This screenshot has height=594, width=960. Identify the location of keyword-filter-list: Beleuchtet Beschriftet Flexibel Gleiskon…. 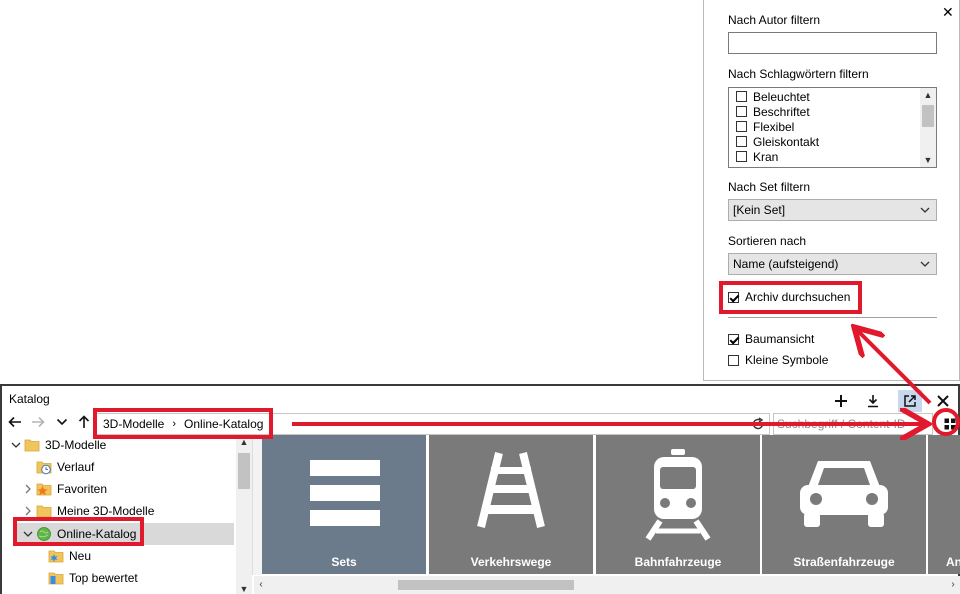
(832, 127).